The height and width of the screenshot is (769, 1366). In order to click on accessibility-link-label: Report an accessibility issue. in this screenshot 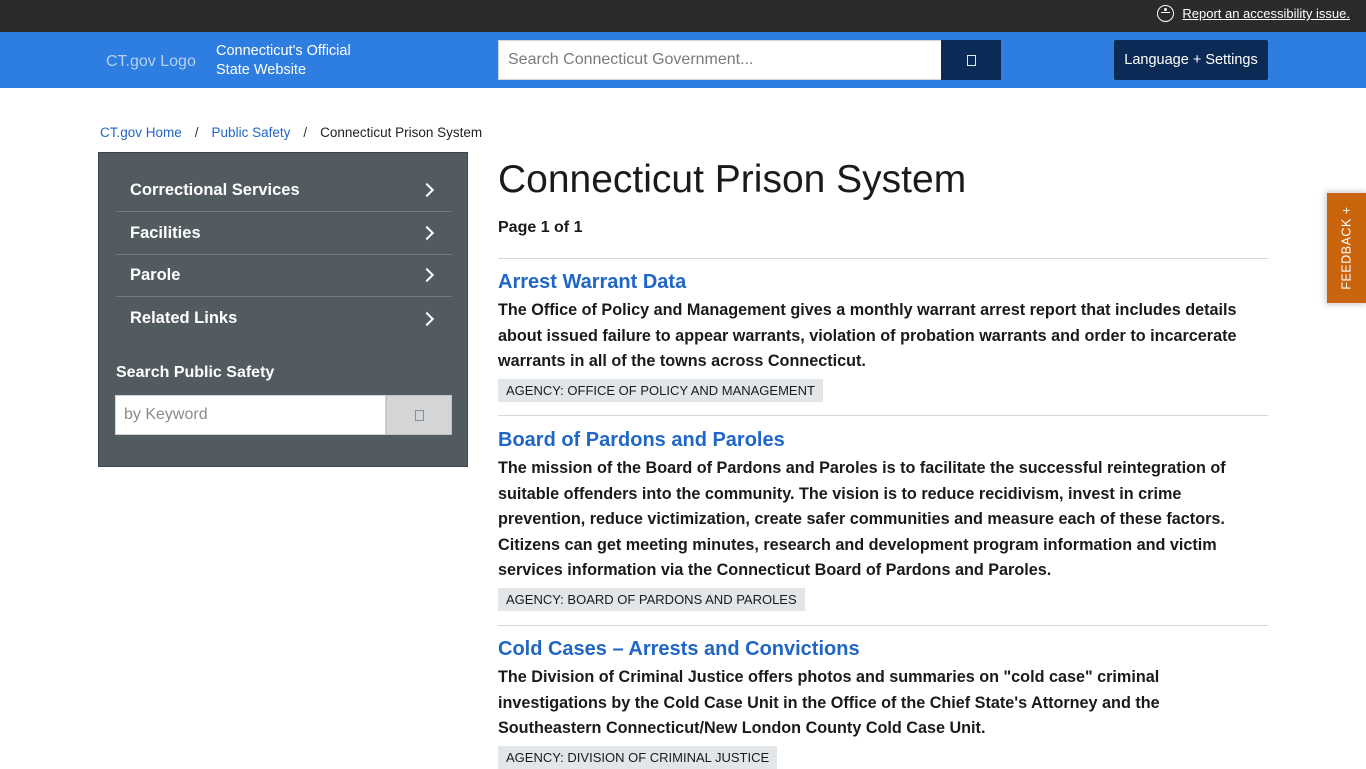, I will do `click(1266, 13)`.